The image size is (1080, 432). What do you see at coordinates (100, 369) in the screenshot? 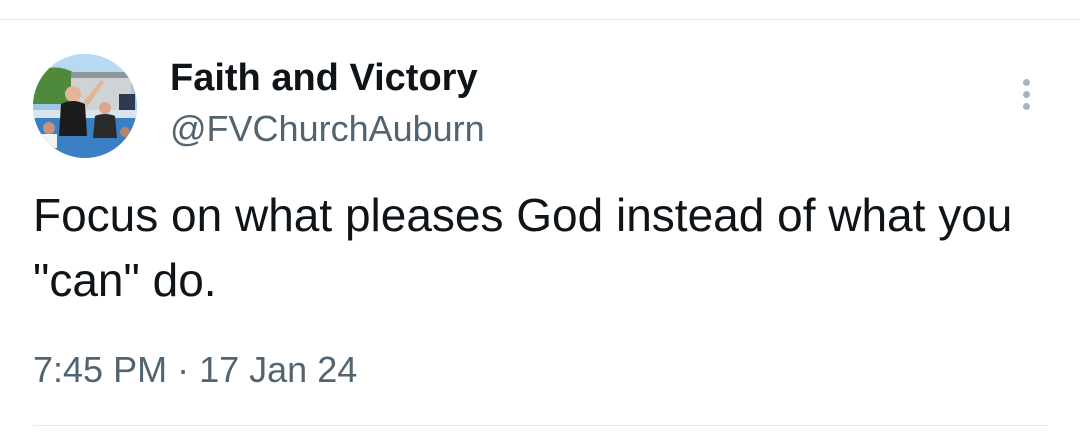
I see `tweet-time: 7:45 PM` at bounding box center [100, 369].